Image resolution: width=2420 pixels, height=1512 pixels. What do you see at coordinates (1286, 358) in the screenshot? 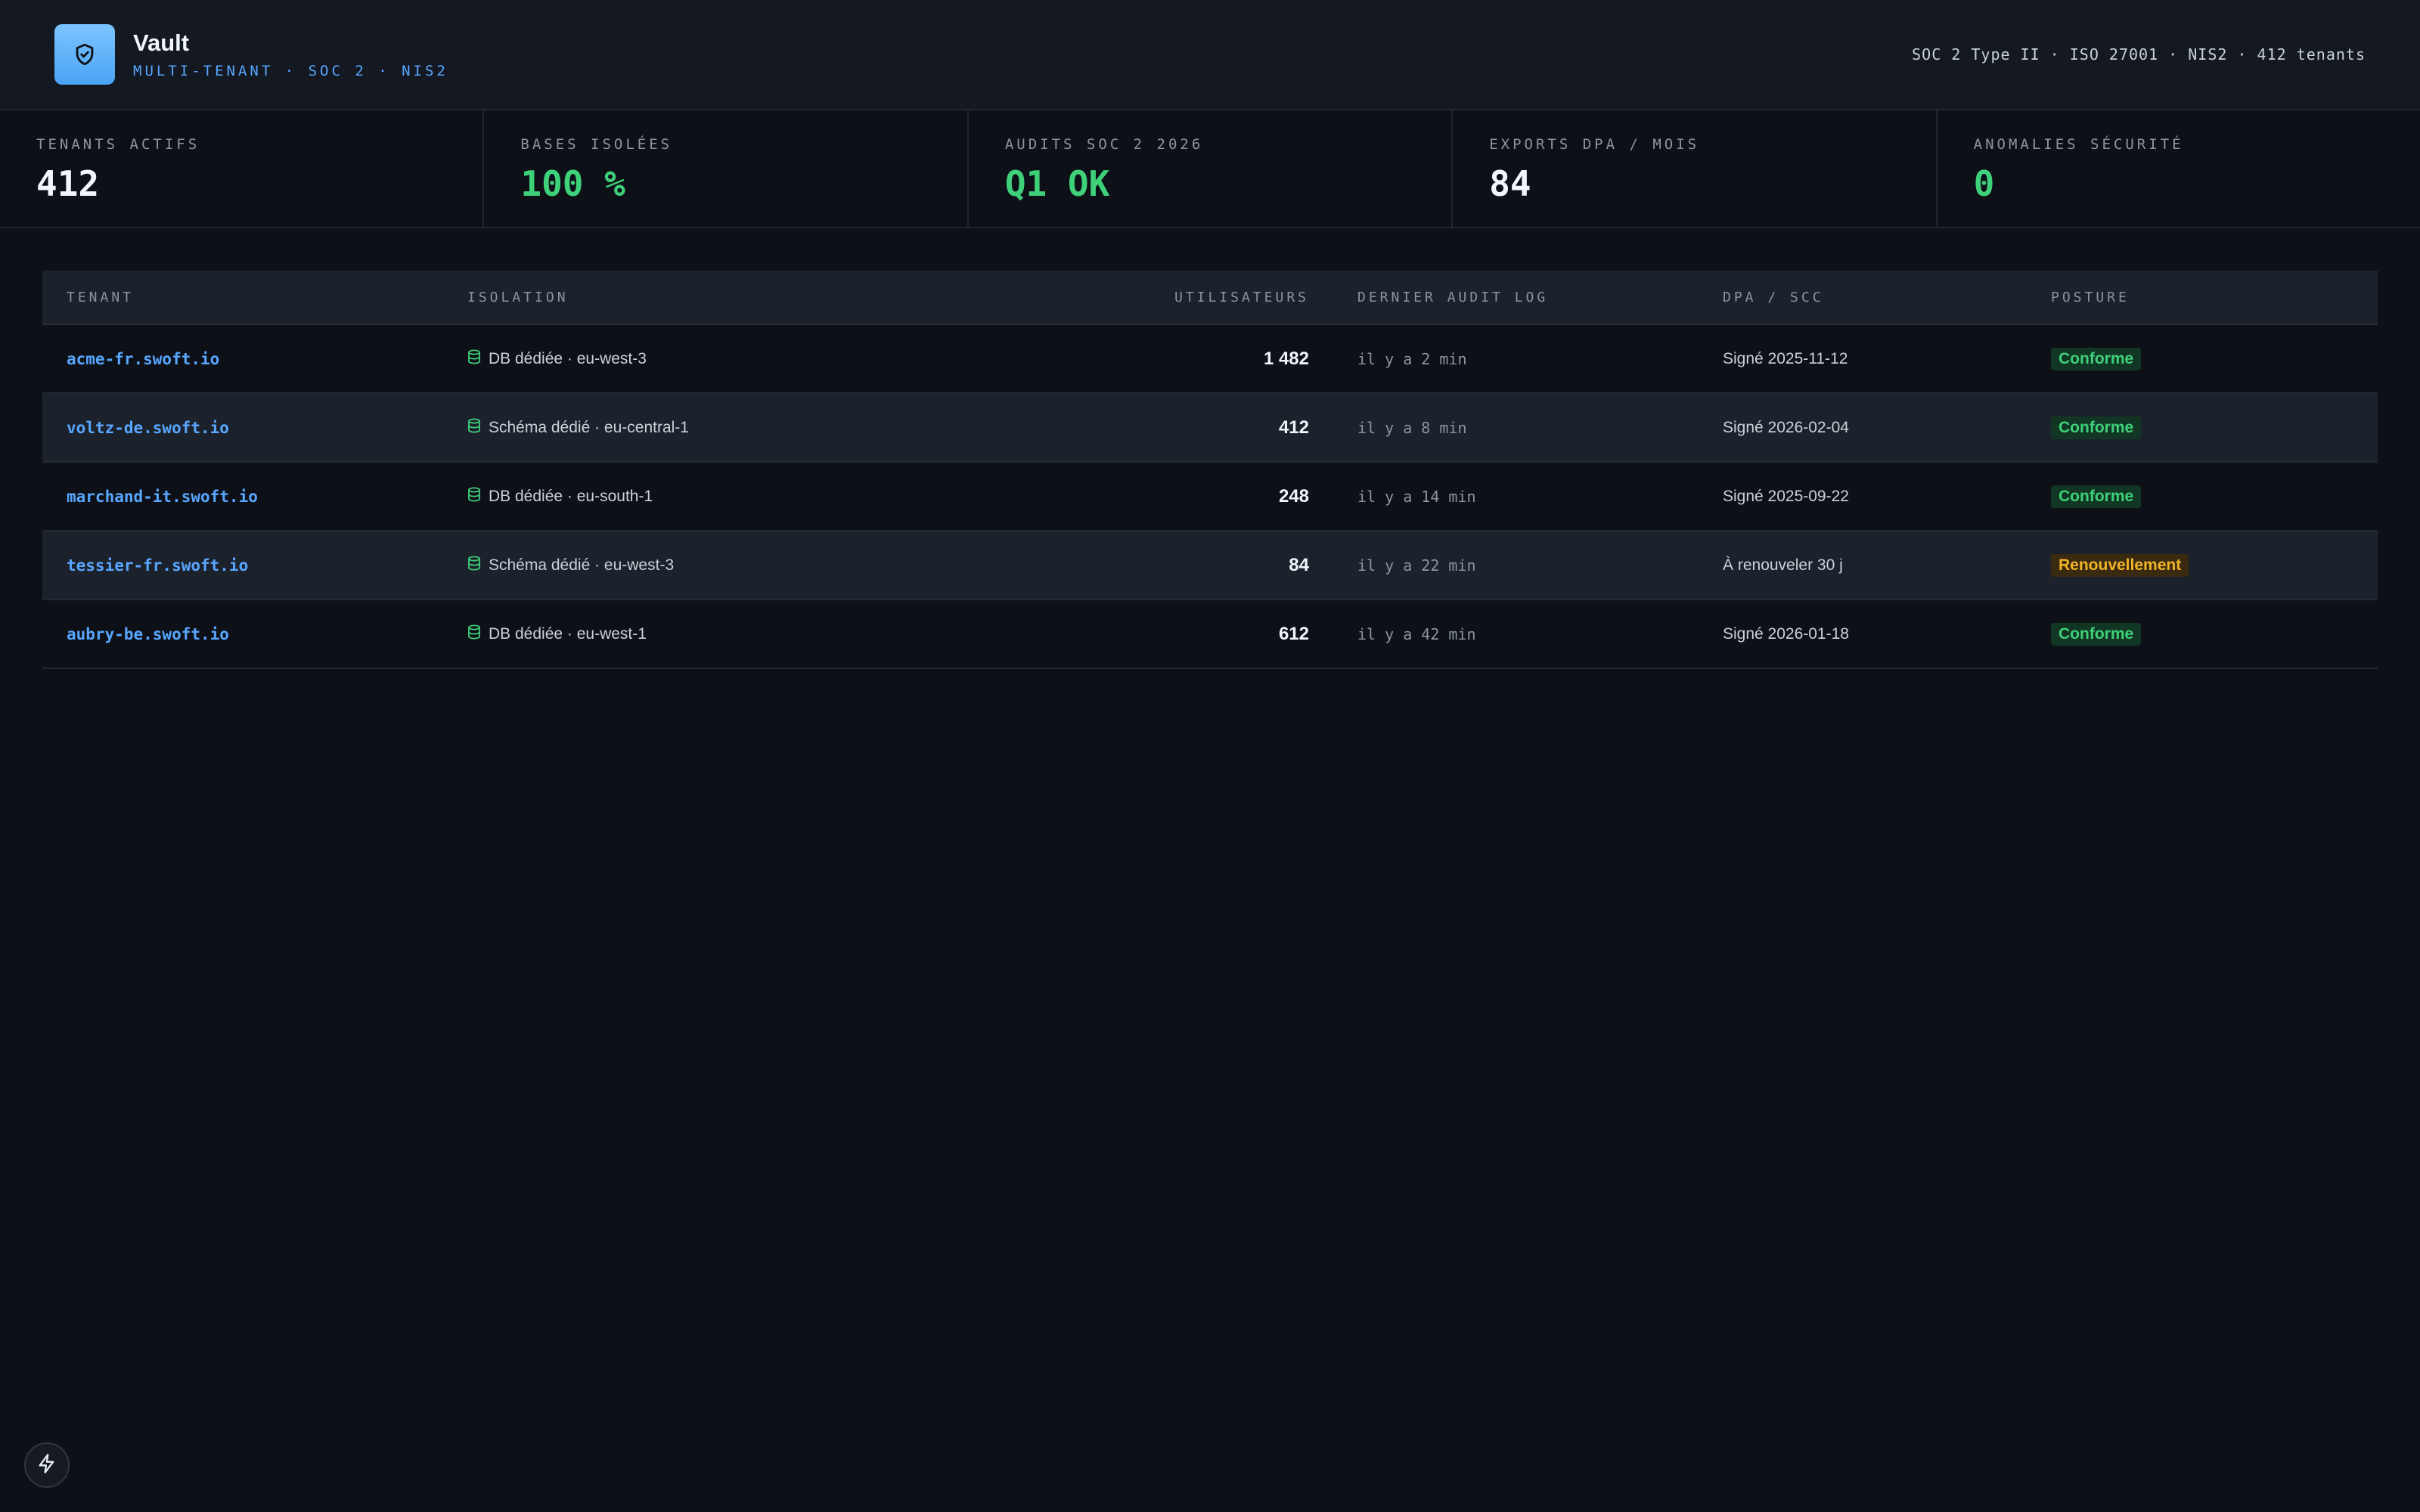
I see `users-count: 1 482` at bounding box center [1286, 358].